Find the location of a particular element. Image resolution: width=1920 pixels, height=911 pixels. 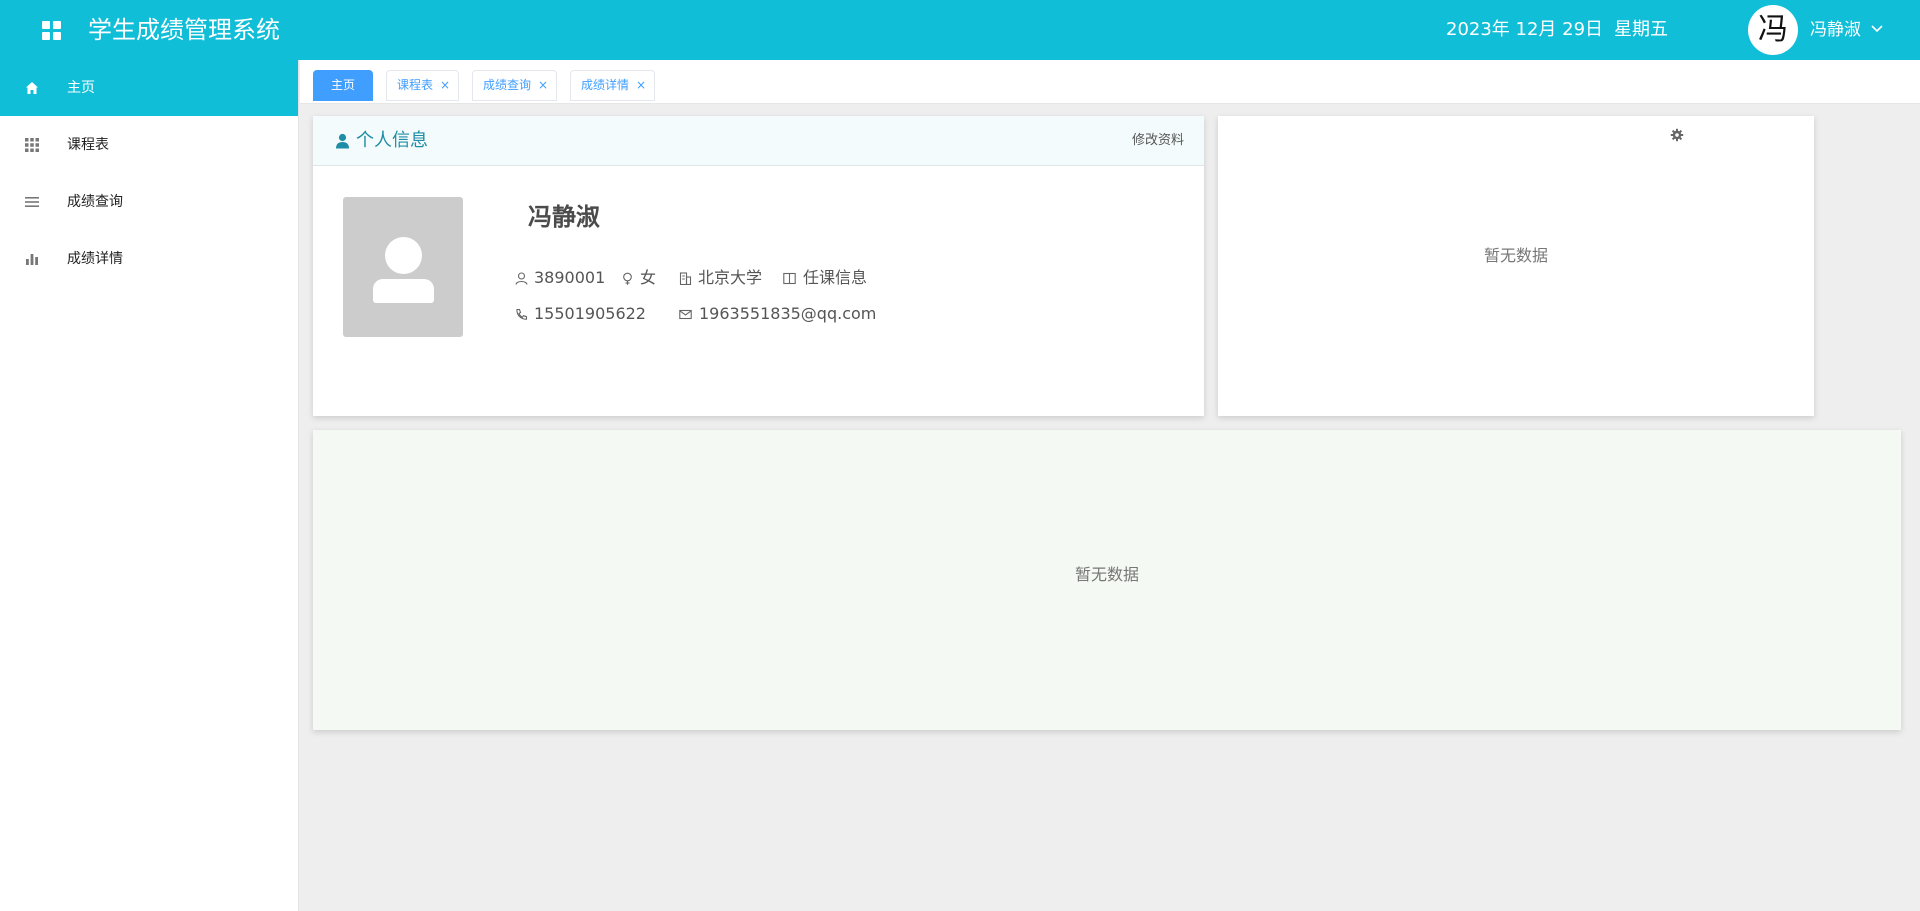

phone-icon is located at coordinates (522, 314).